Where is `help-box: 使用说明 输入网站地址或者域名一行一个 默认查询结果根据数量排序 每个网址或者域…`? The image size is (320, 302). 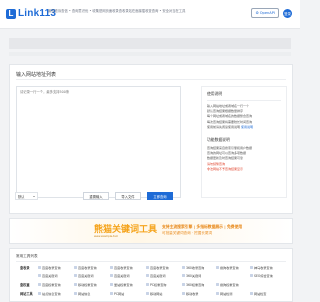 help-box: 使用说明 输入网站地址或者域名一行一个 默认查询结果根据数量排序 每个网址或者域… is located at coordinates (244, 142).